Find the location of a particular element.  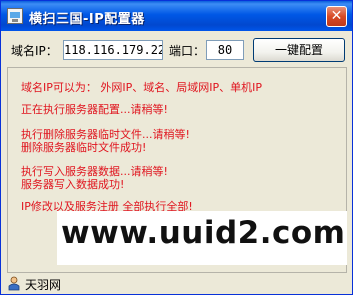

person-icon is located at coordinates (14, 283).